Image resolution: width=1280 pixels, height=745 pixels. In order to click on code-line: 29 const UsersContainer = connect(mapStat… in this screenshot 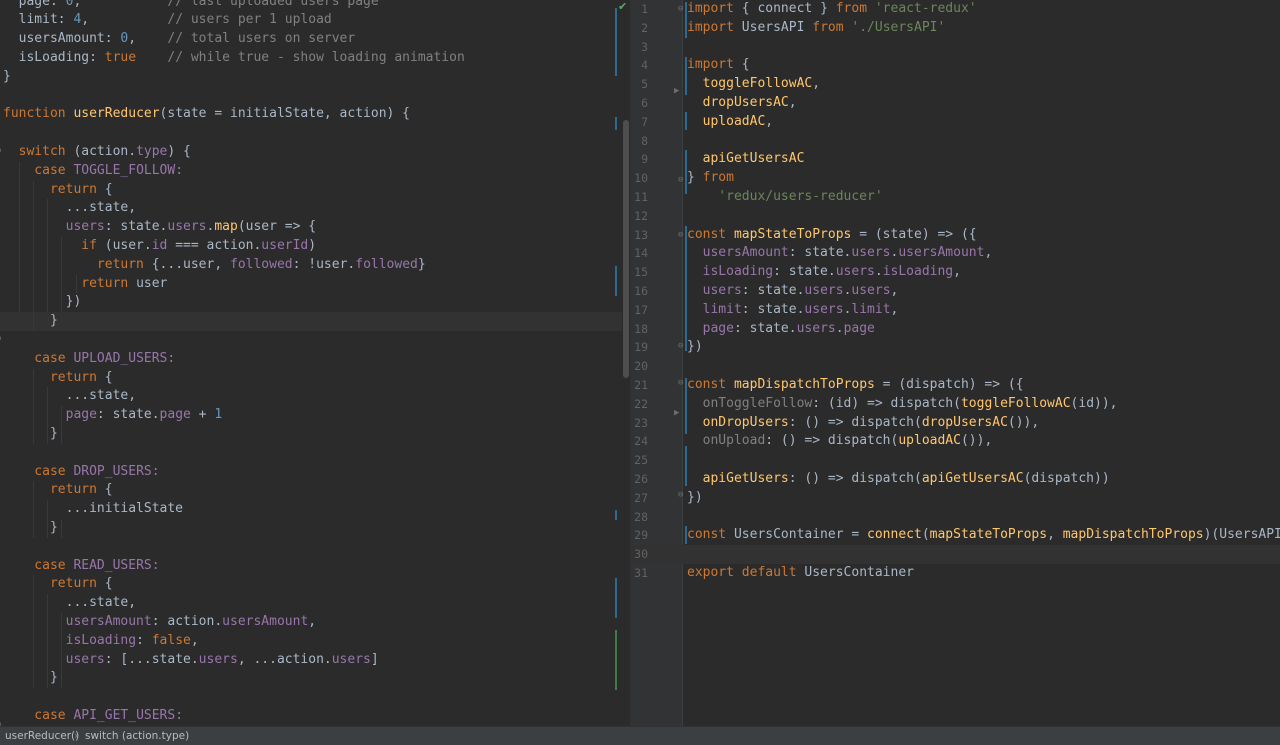, I will do `click(956, 535)`.